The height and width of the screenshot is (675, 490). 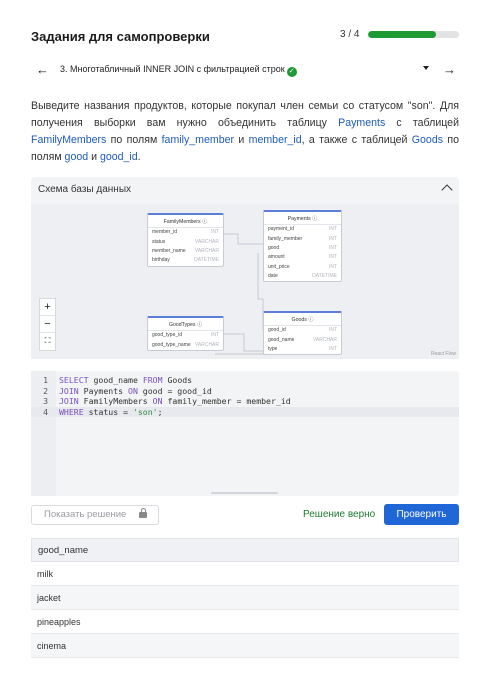 I want to click on table-name-payments: Payments, so click(x=362, y=123).